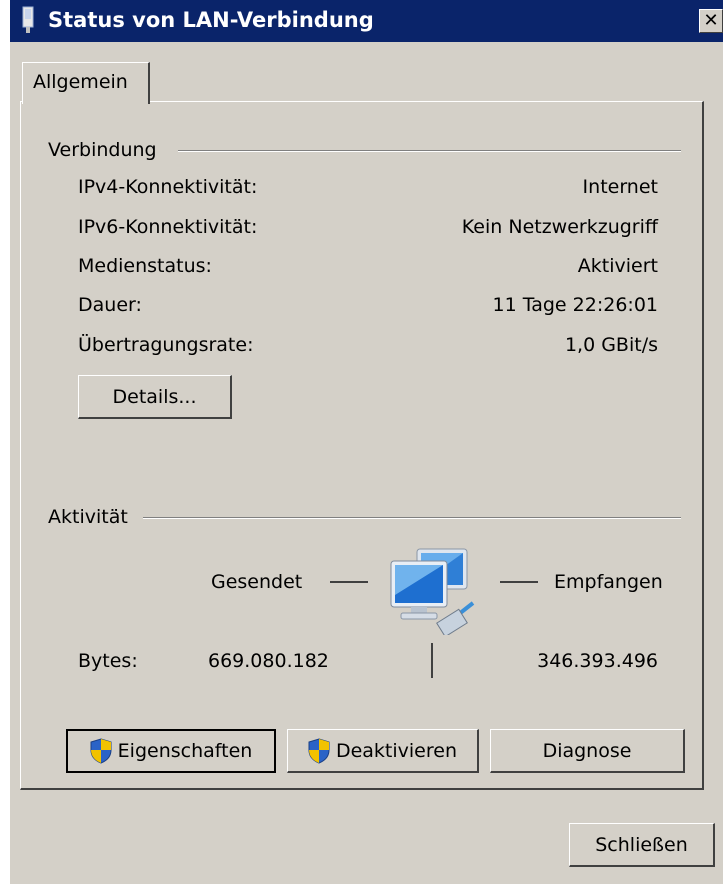 This screenshot has height=884, width=723. What do you see at coordinates (608, 582) in the screenshot?
I see `received-label: Empfangen` at bounding box center [608, 582].